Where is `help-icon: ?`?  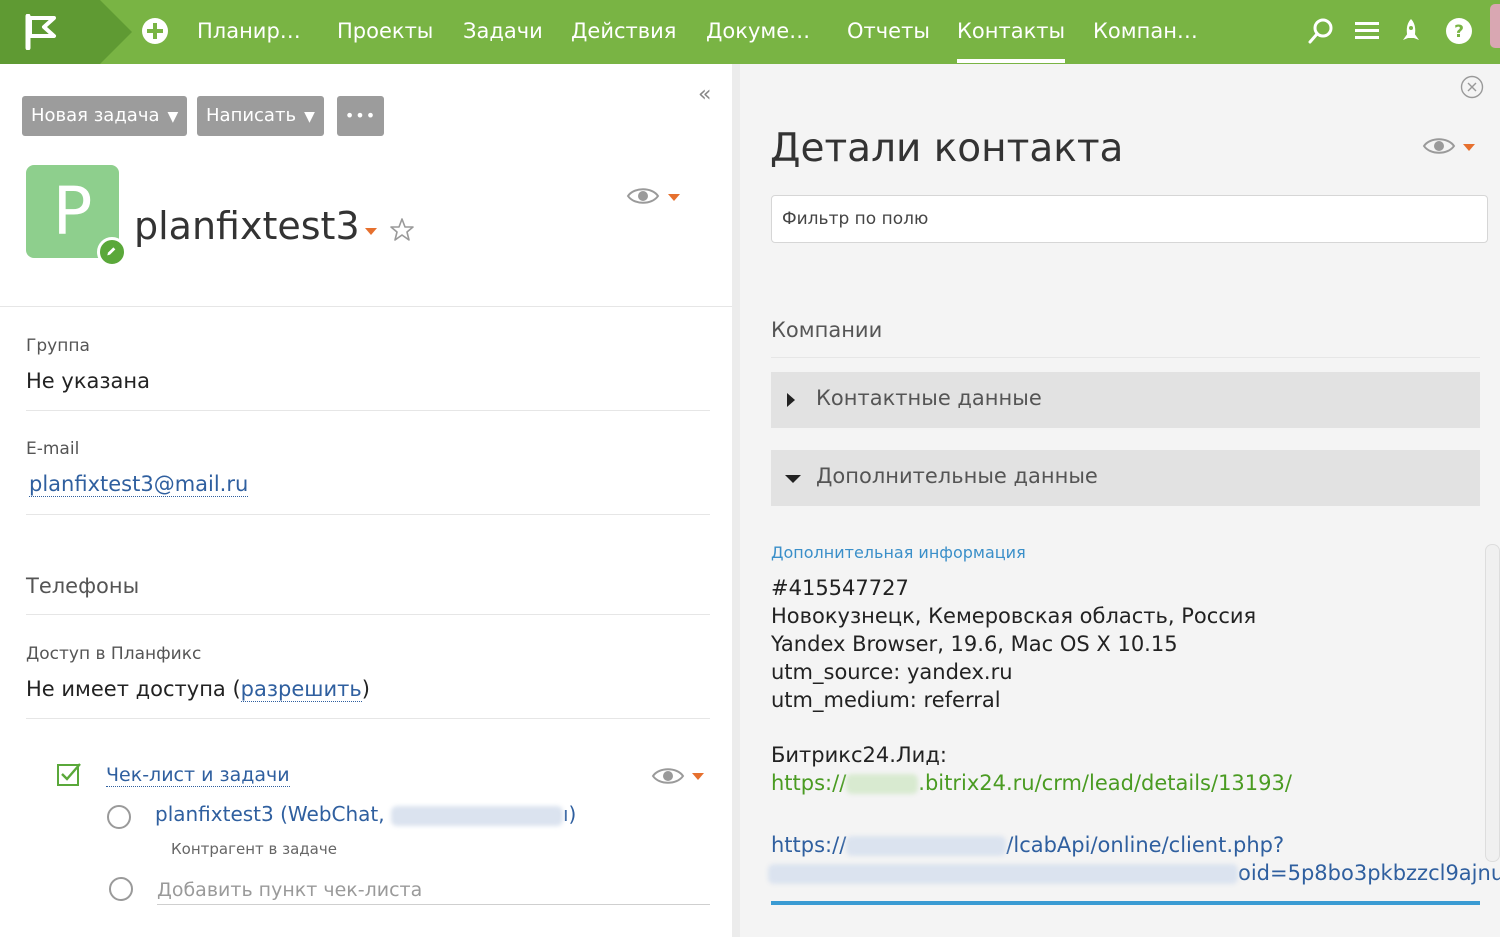
help-icon: ? is located at coordinates (1459, 31).